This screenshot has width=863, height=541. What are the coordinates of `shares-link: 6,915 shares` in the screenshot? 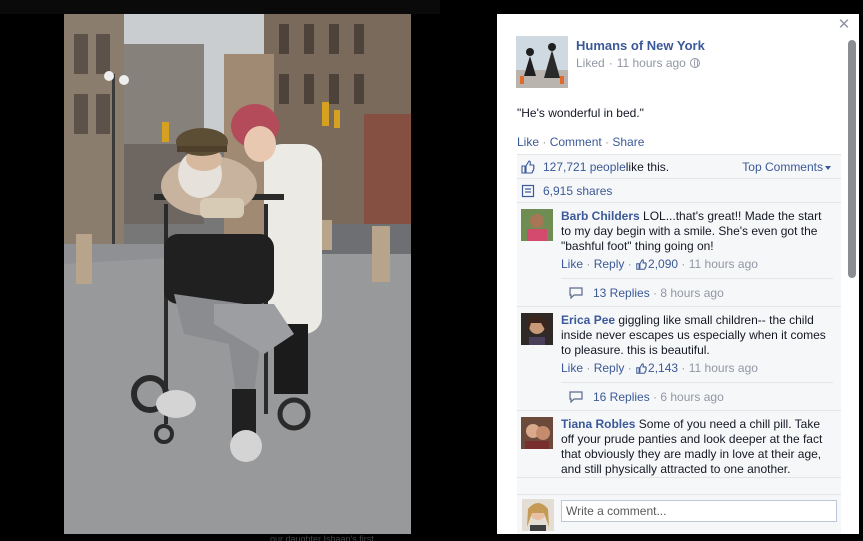 It's located at (577, 191).